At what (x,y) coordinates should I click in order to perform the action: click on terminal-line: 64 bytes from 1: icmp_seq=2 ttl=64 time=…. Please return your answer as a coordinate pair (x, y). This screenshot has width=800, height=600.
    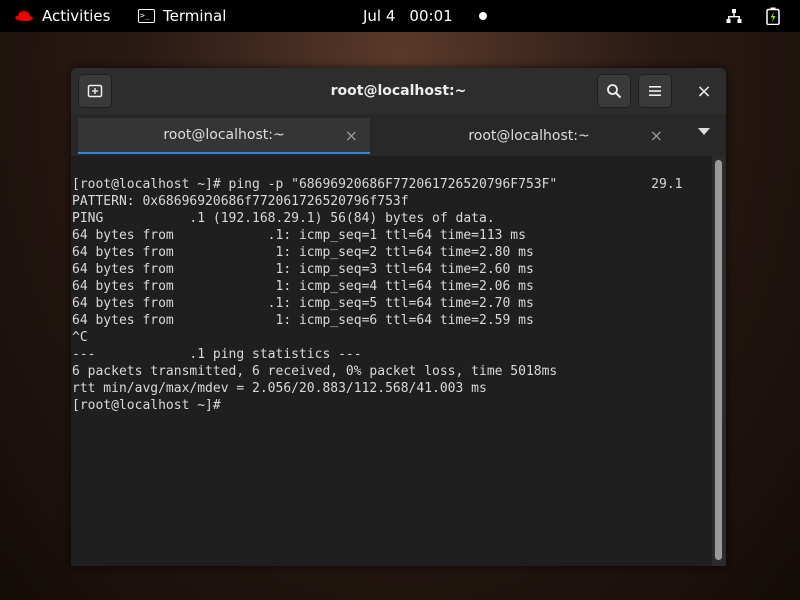
    Looking at the image, I should click on (303, 252).